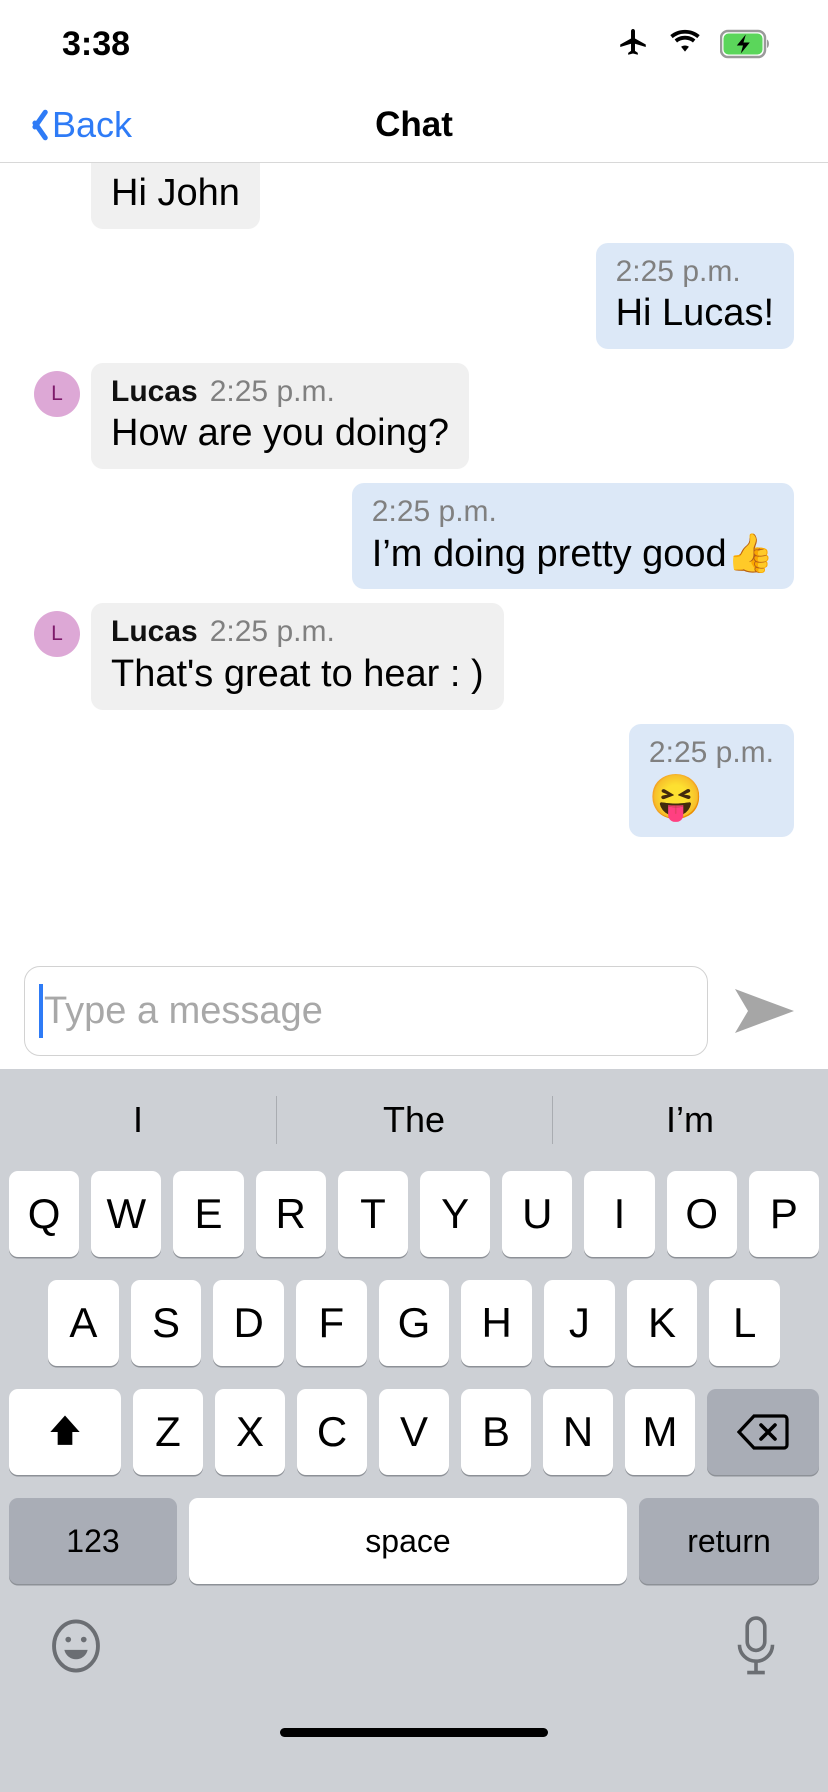  Describe the element at coordinates (690, 1120) in the screenshot. I see `suggestion-3: I’m` at that location.